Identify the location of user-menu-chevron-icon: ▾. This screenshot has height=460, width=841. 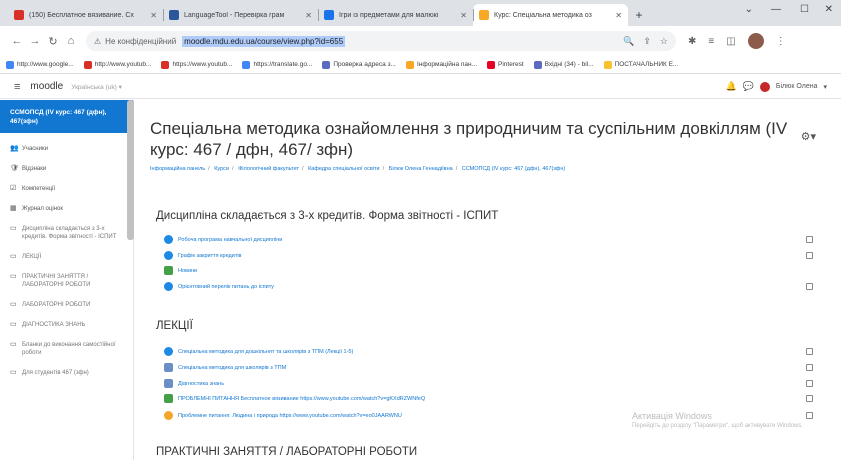
(825, 87).